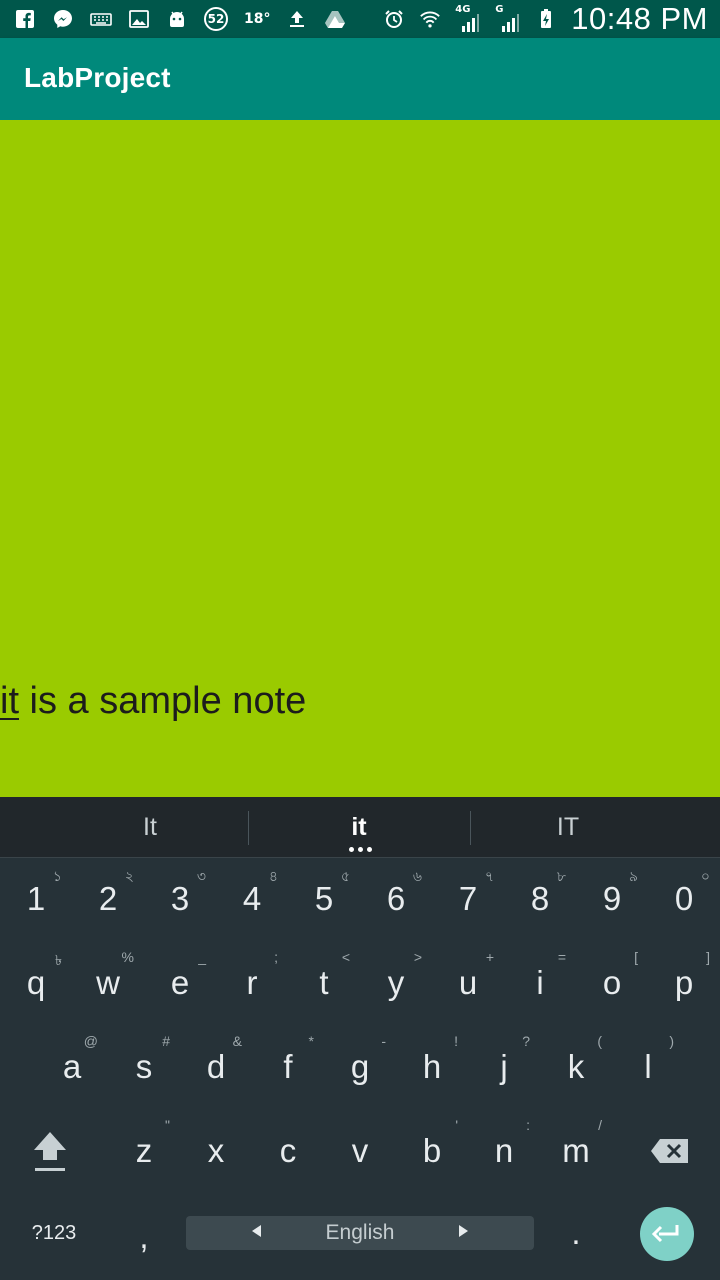  What do you see at coordinates (636, 957) in the screenshot?
I see `key-hint: [` at bounding box center [636, 957].